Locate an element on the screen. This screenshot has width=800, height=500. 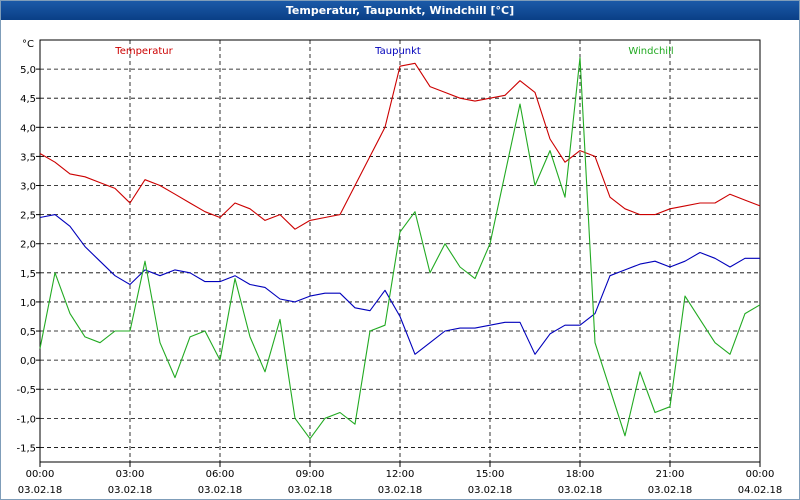
window-title: Temperatur, Taupunkt, Windchill [°C] is located at coordinates (400, 10).